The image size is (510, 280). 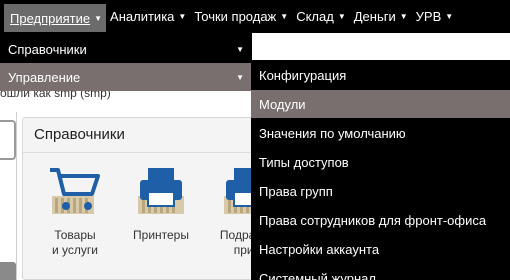 I want to click on tile-label-text: Принтеры, so click(x=161, y=235).